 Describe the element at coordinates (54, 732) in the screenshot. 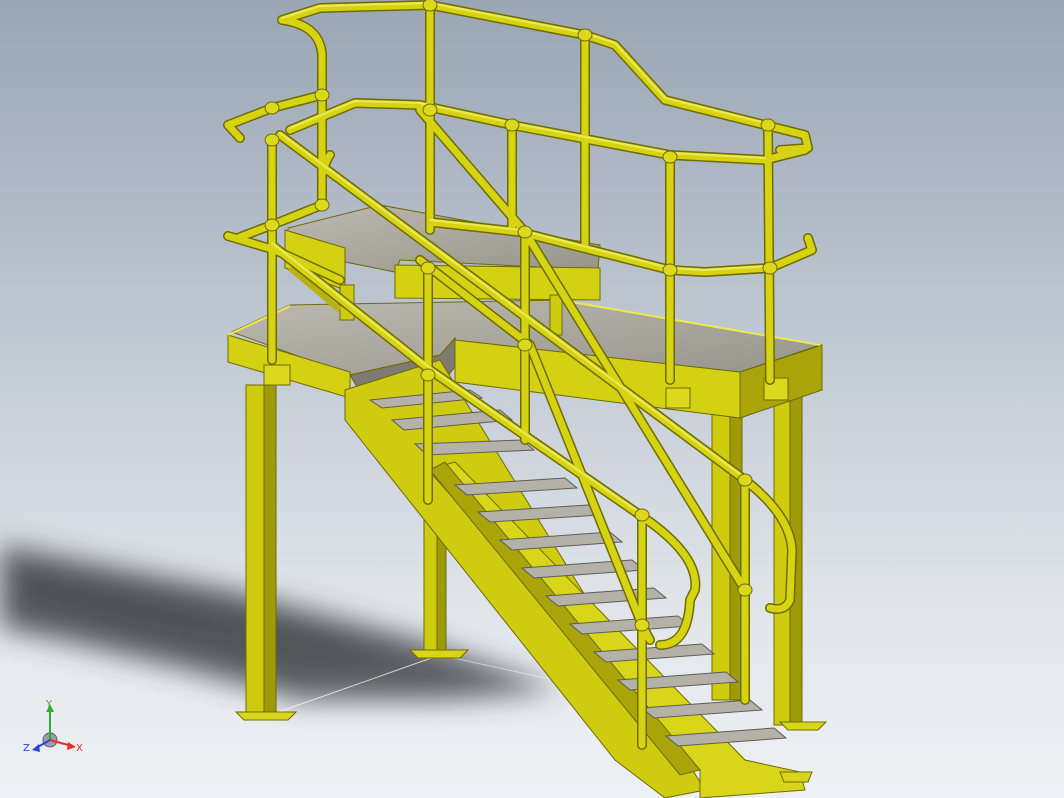

I see `coordinate-triad-icon: Y X Z` at that location.